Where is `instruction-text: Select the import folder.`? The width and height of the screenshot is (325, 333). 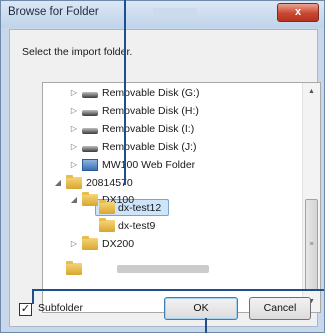 instruction-text: Select the import folder. is located at coordinates (77, 52).